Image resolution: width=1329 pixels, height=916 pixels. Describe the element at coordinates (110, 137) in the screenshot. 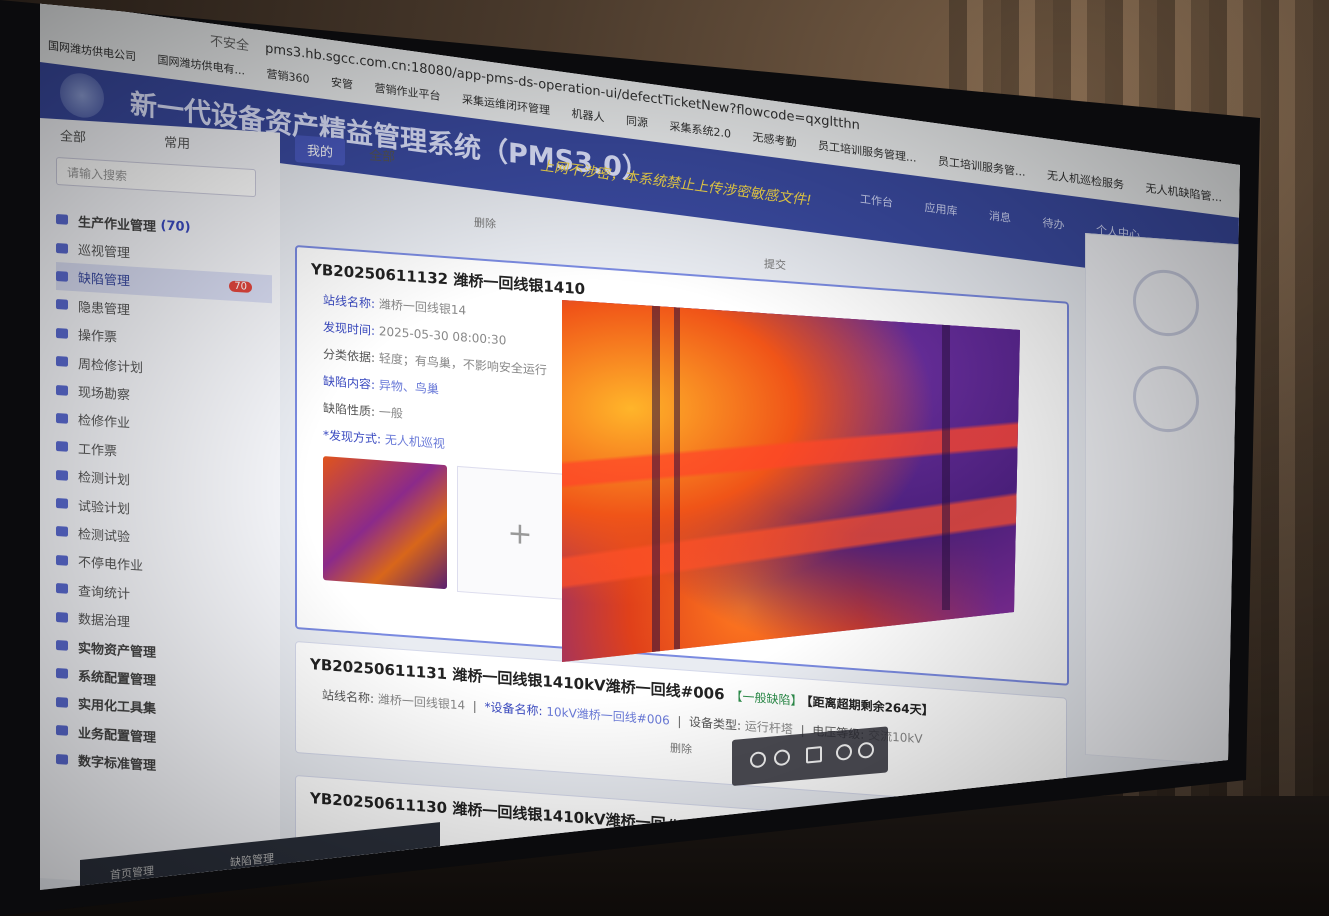

I see `tab-all: 全部` at that location.